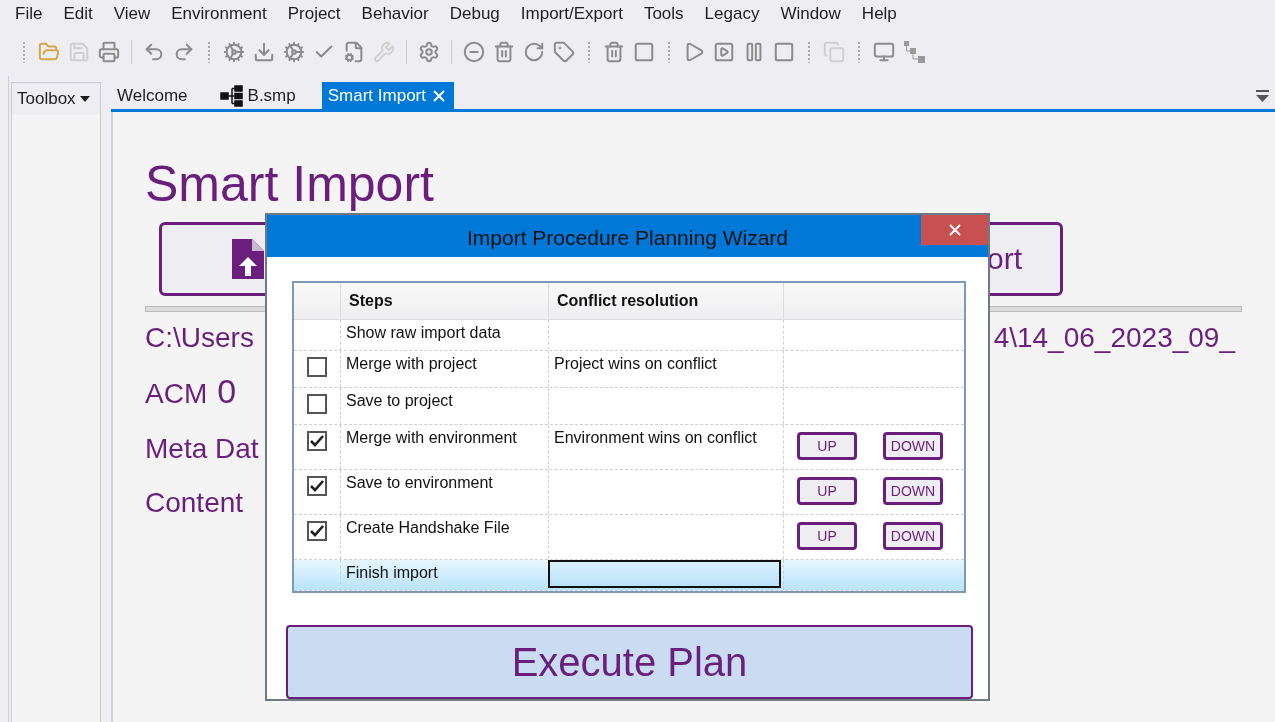  Describe the element at coordinates (810, 14) in the screenshot. I see `menu-item: Window` at that location.